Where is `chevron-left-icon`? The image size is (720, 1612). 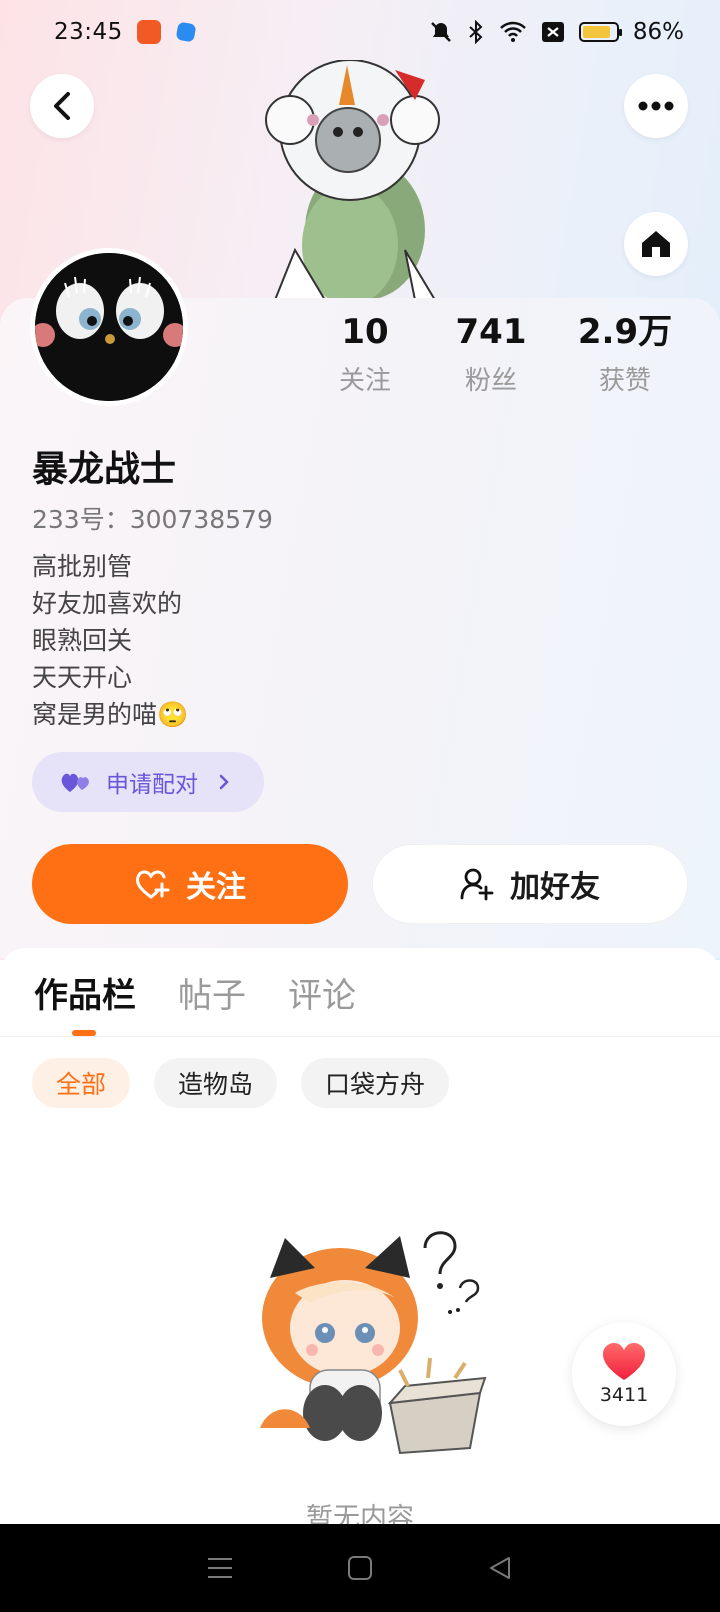
chevron-left-icon is located at coordinates (62, 106).